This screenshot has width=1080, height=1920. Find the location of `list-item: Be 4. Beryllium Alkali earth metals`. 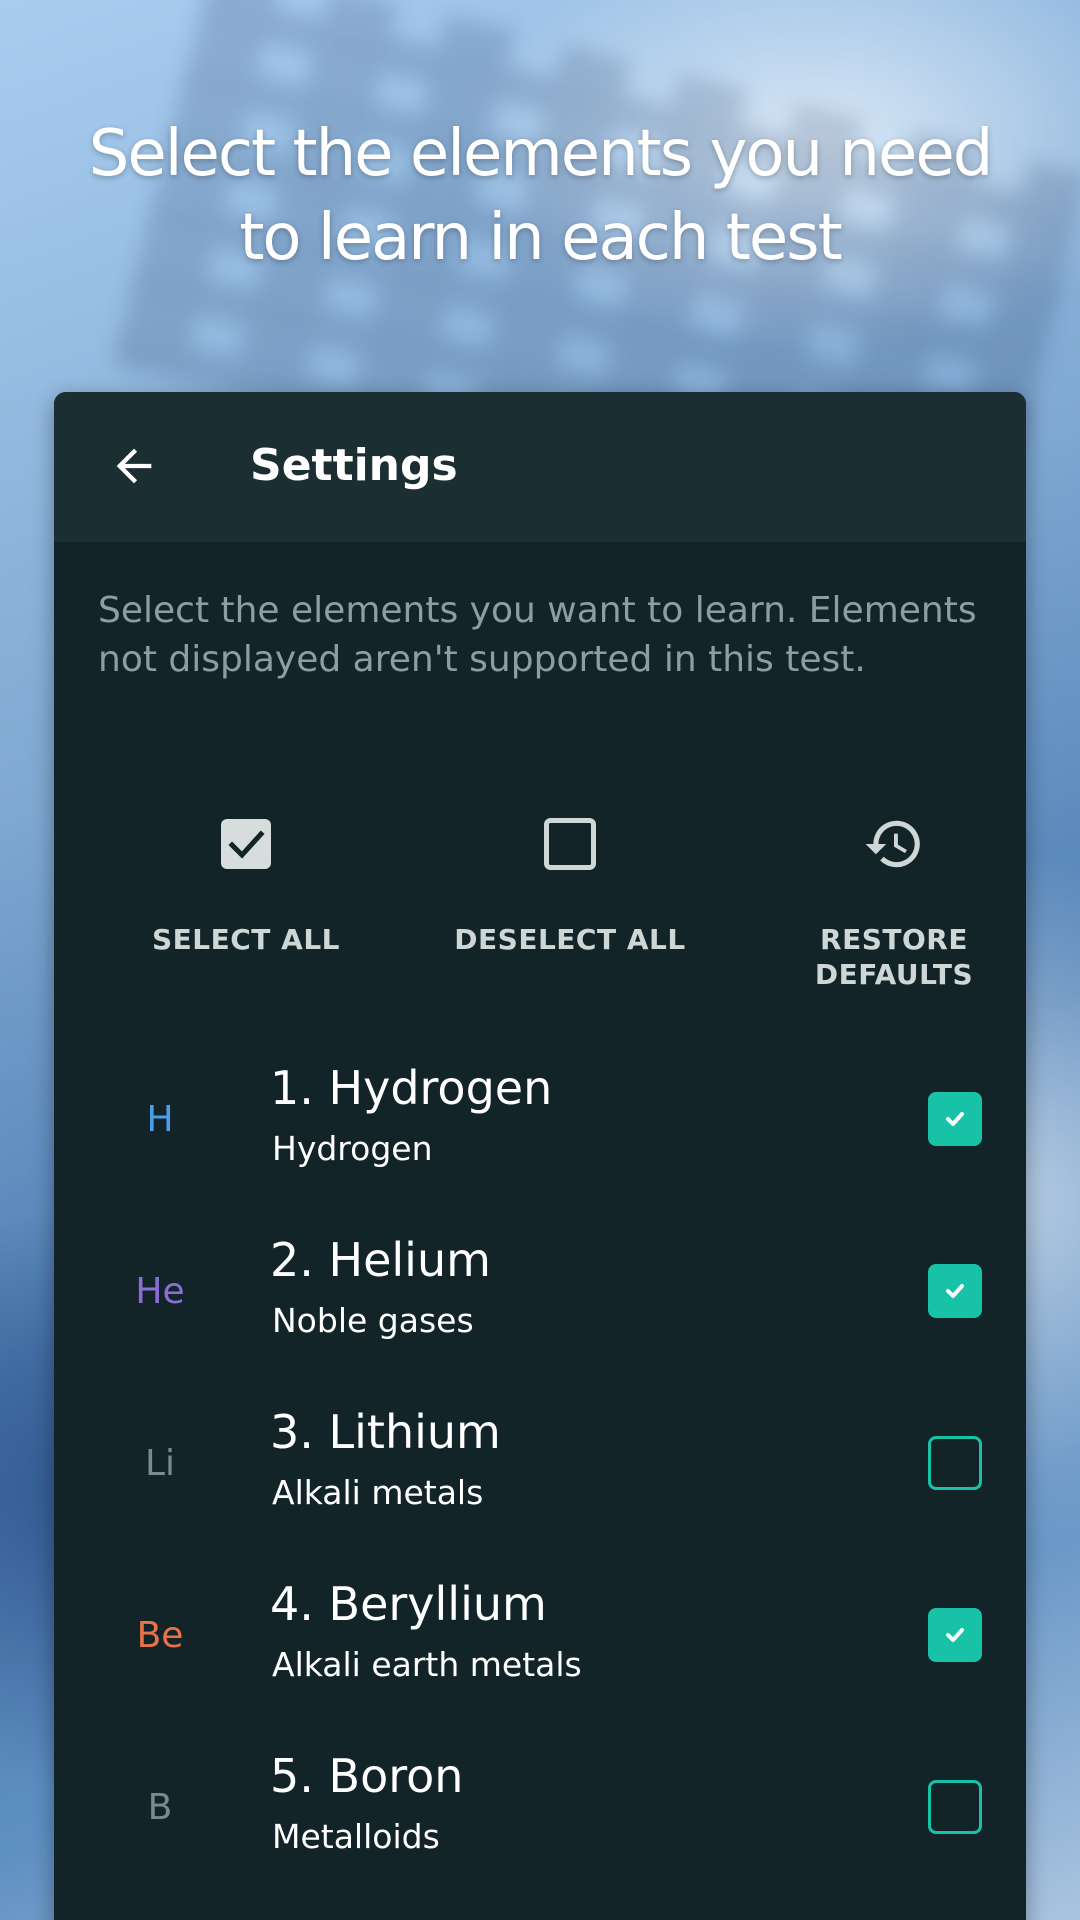

list-item: Be 4. Beryllium Alkali earth metals is located at coordinates (540, 1642).